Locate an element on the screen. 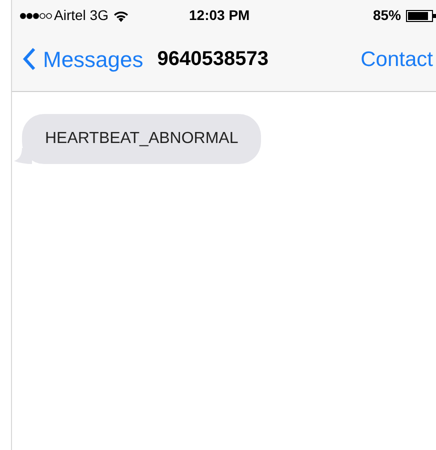  signal-icon is located at coordinates (36, 16).